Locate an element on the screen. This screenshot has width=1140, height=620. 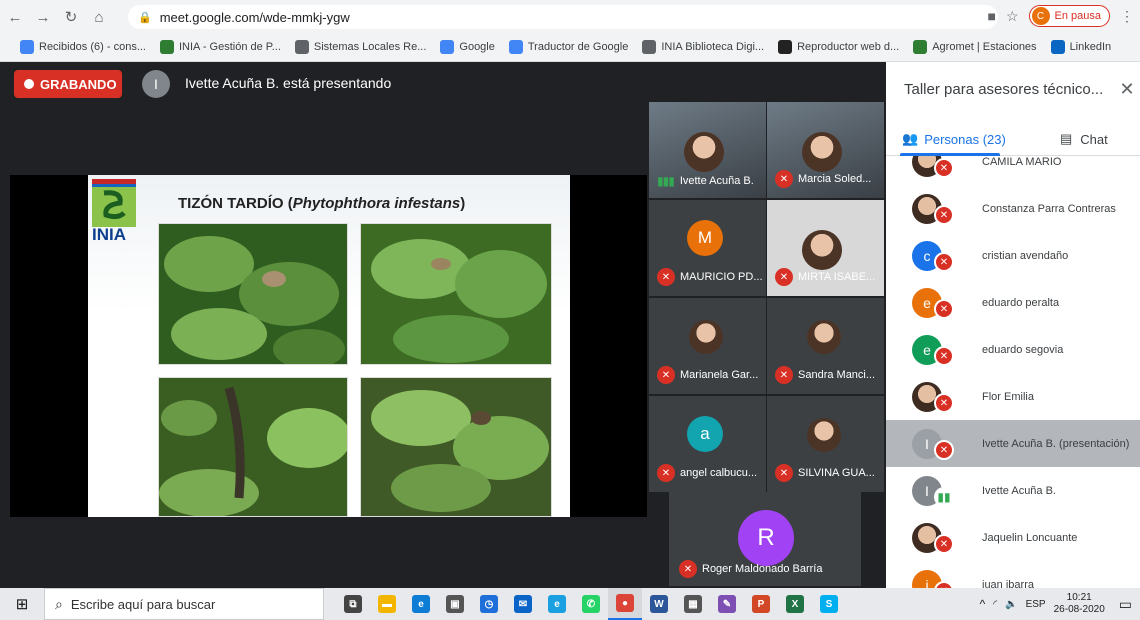
url-text: meet.google.com/wde-mmkj-ygw is located at coordinates (254, 17).